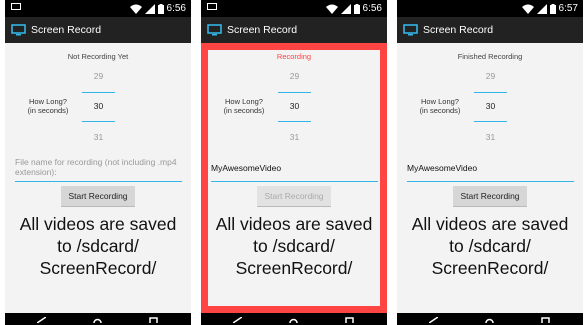 The height and width of the screenshot is (325, 588). I want to click on status-time: 6:57, so click(568, 8).